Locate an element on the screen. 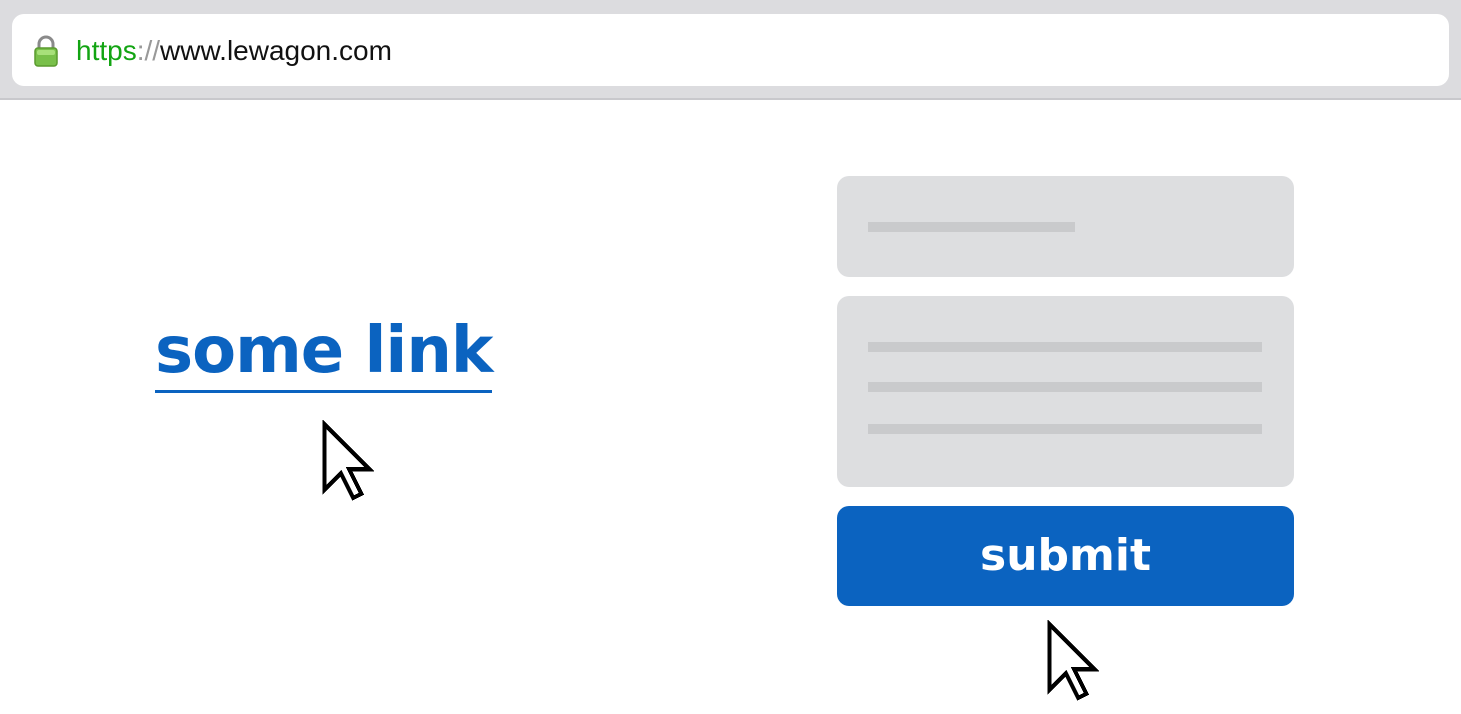 This screenshot has height=714, width=1461. textarea-field is located at coordinates (1065, 391).